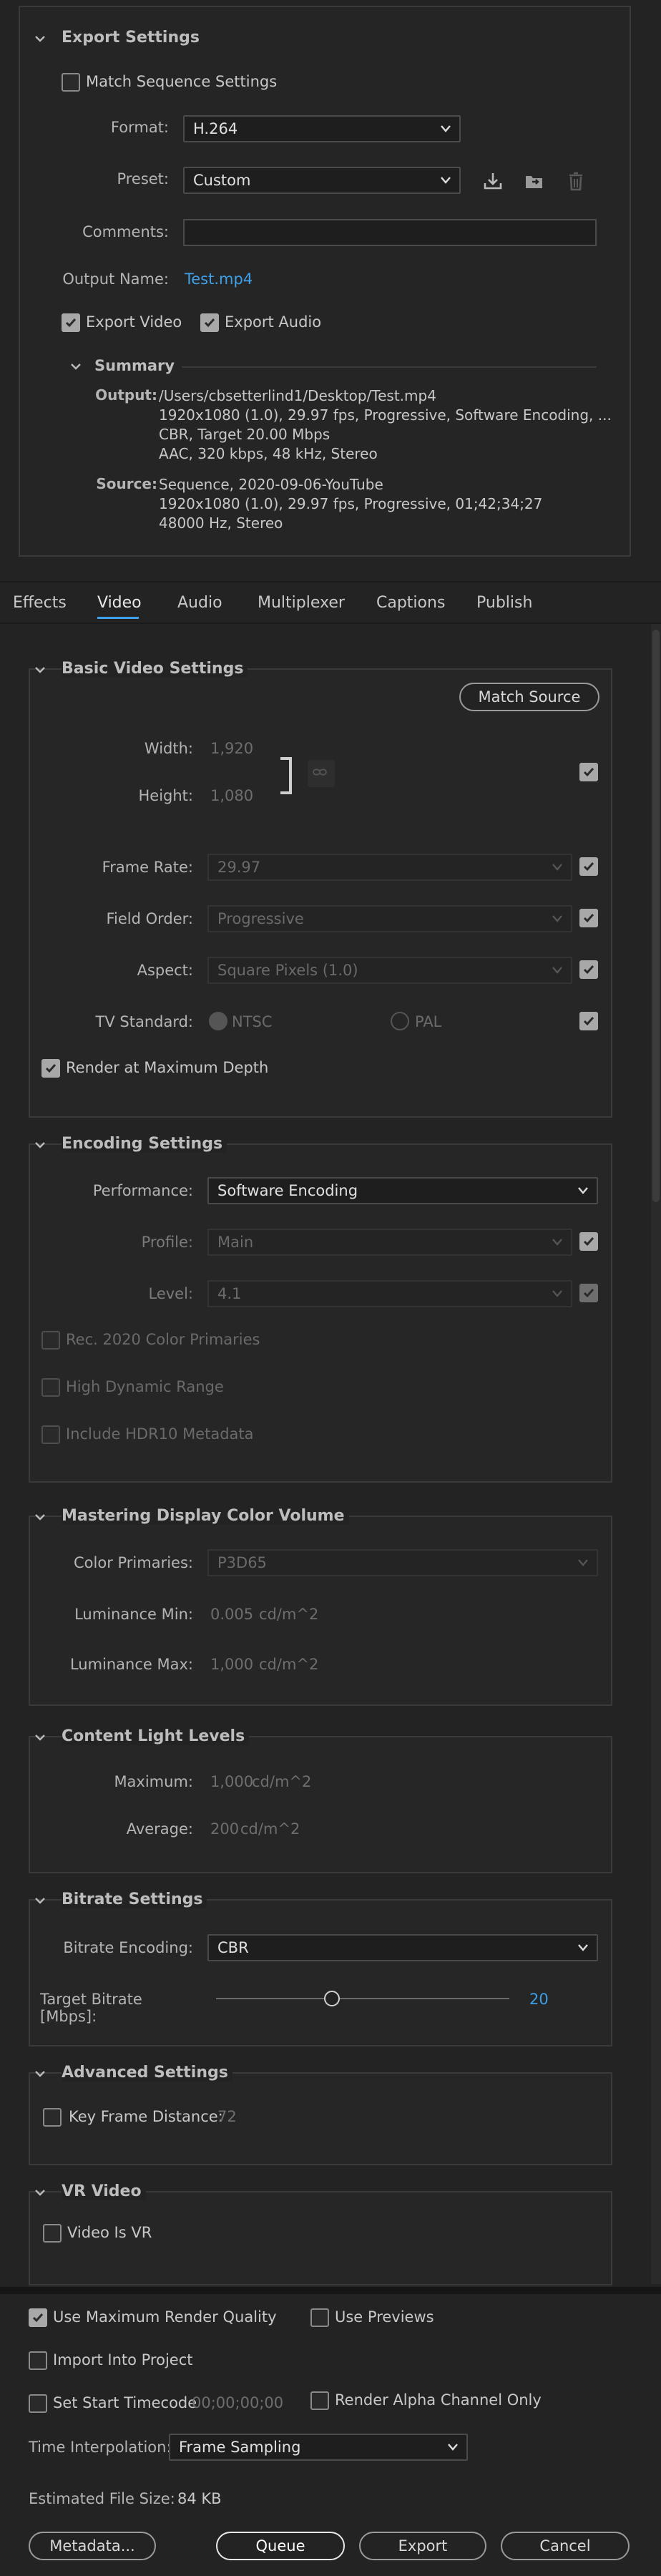  Describe the element at coordinates (156, 1736) in the screenshot. I see `content-light-title: Content Light Levels` at that location.